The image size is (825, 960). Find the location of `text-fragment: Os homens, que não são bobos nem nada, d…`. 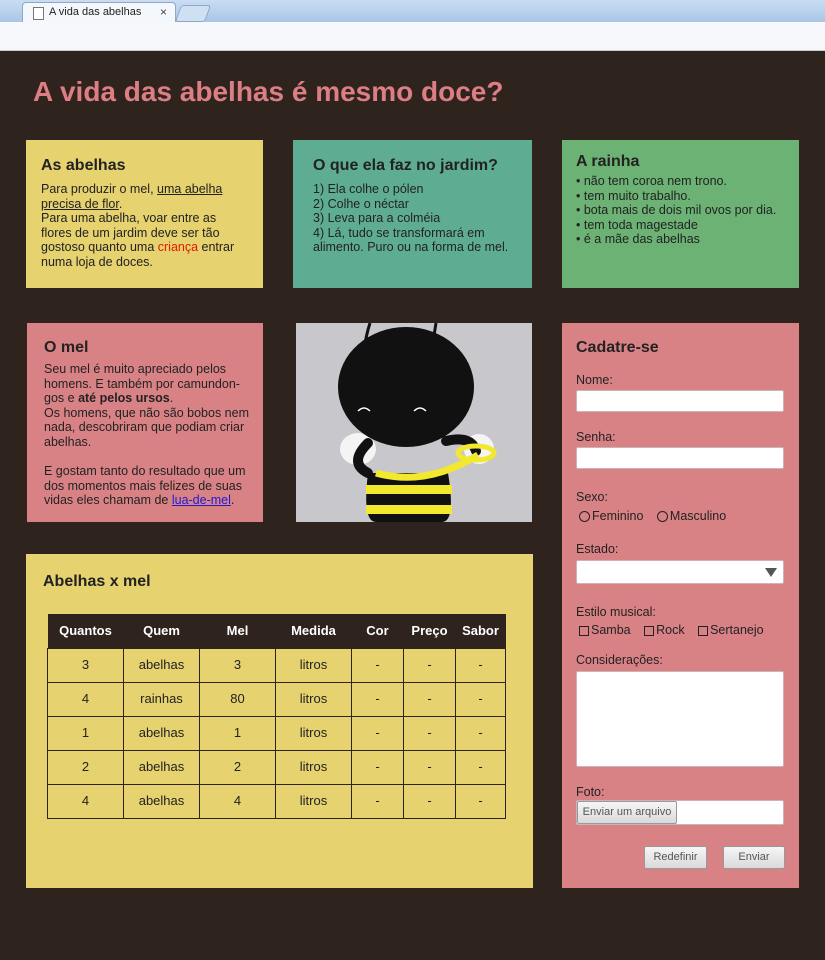

text-fragment: Os homens, que não são bobos nem nada, d… is located at coordinates (146, 427).